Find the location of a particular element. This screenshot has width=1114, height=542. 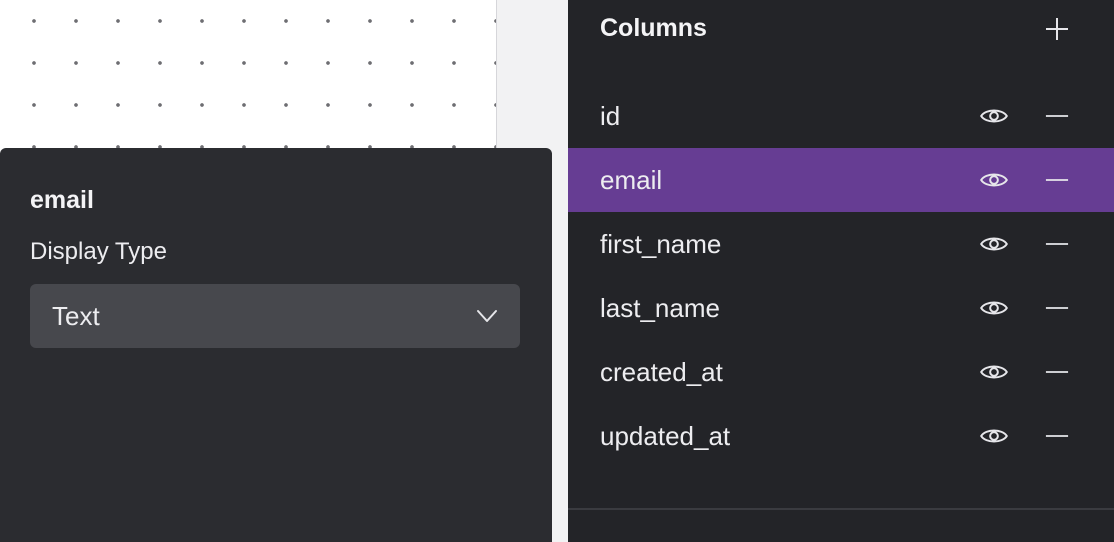

display-type-value: Text is located at coordinates (76, 315).